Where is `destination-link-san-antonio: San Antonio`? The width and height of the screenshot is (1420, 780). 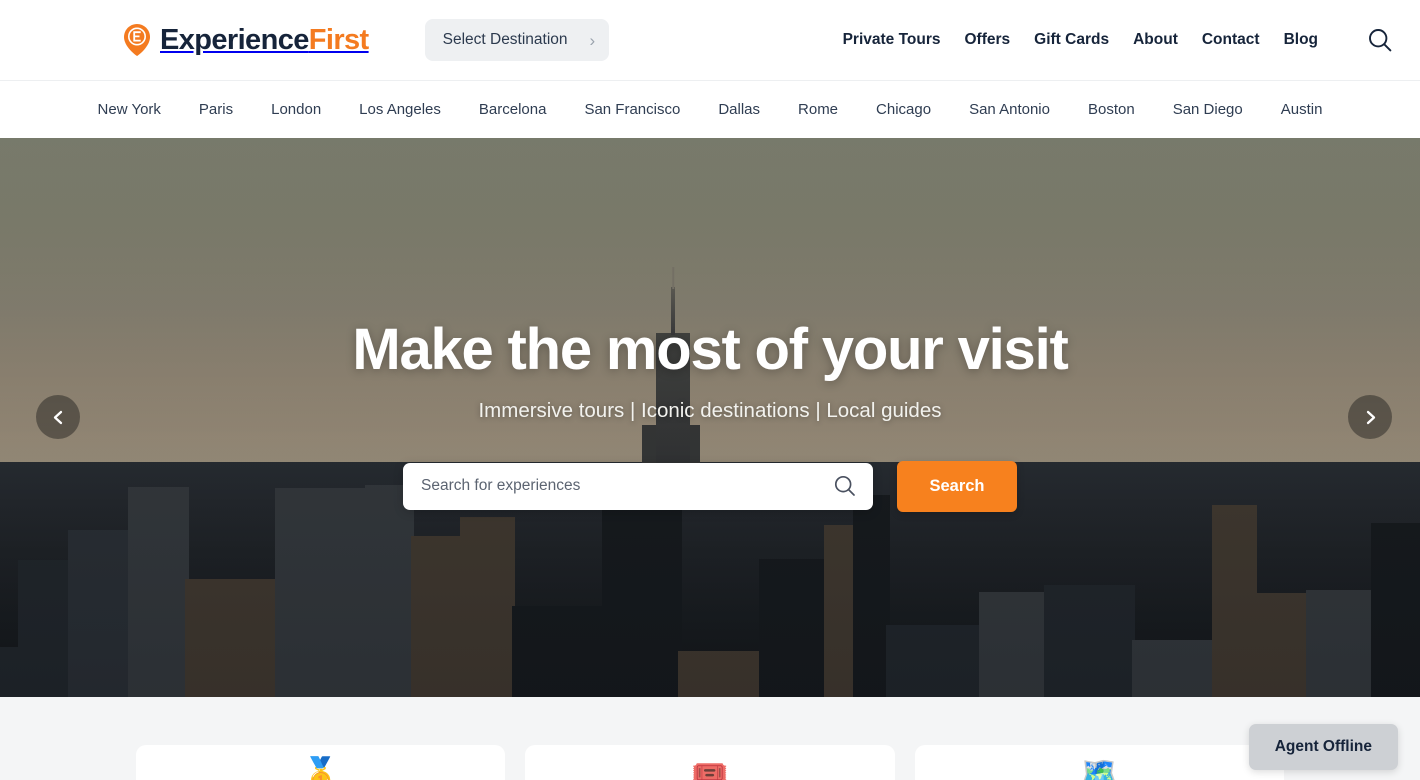
destination-link-san-antonio: San Antonio is located at coordinates (1009, 109).